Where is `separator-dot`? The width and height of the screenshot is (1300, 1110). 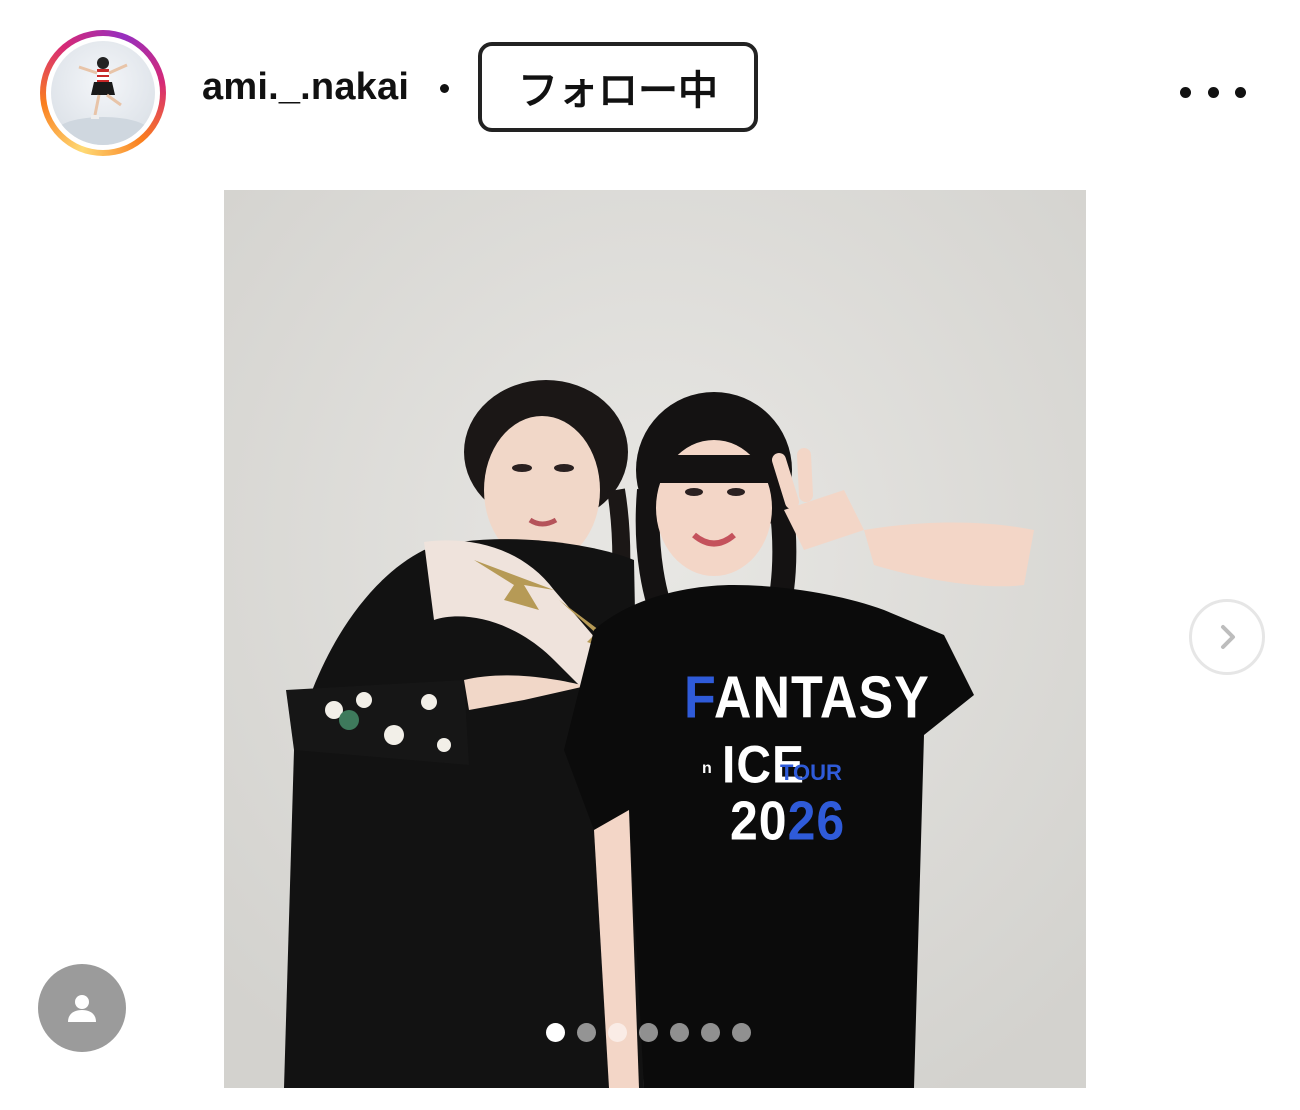
separator-dot is located at coordinates (444, 88).